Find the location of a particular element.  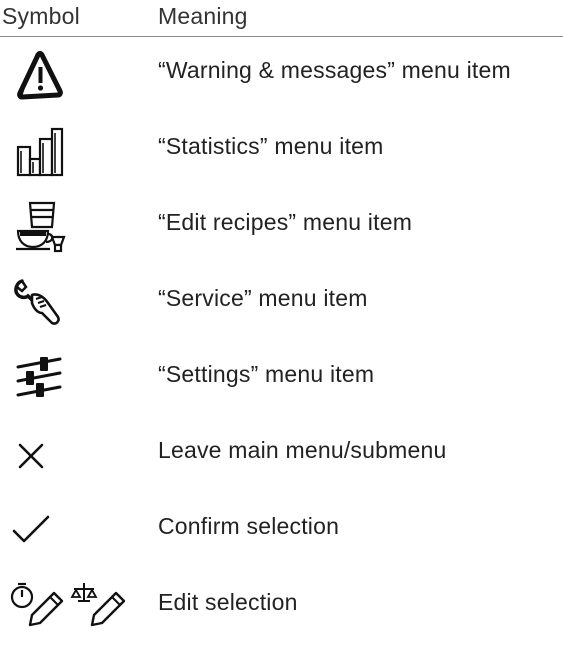

table-row: “Service” menu item is located at coordinates (281, 303).